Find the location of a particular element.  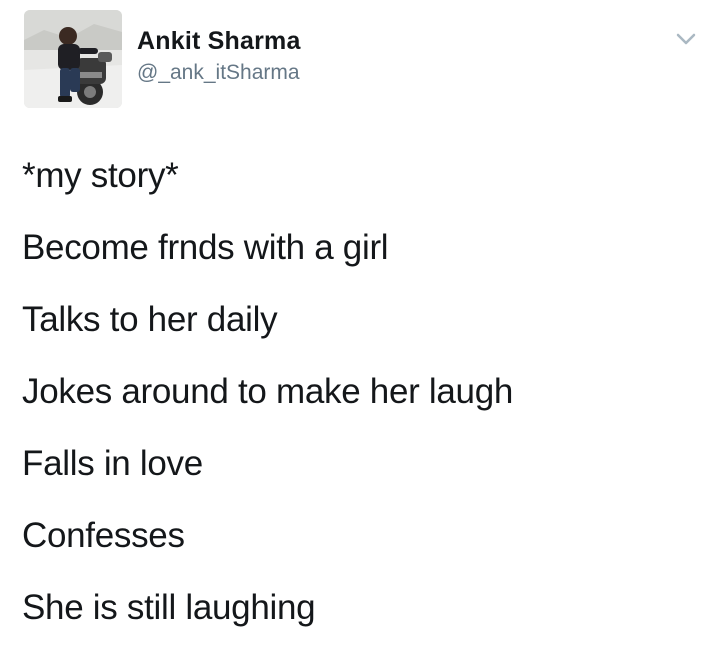

tweet-menu-button is located at coordinates (686, 39).